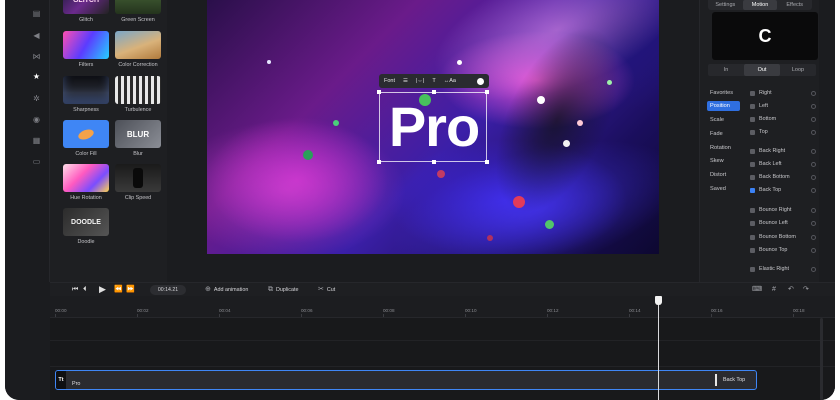 This screenshot has width=840, height=400. What do you see at coordinates (118, 290) in the screenshot?
I see `rewind-icon: ⏪` at bounding box center [118, 290].